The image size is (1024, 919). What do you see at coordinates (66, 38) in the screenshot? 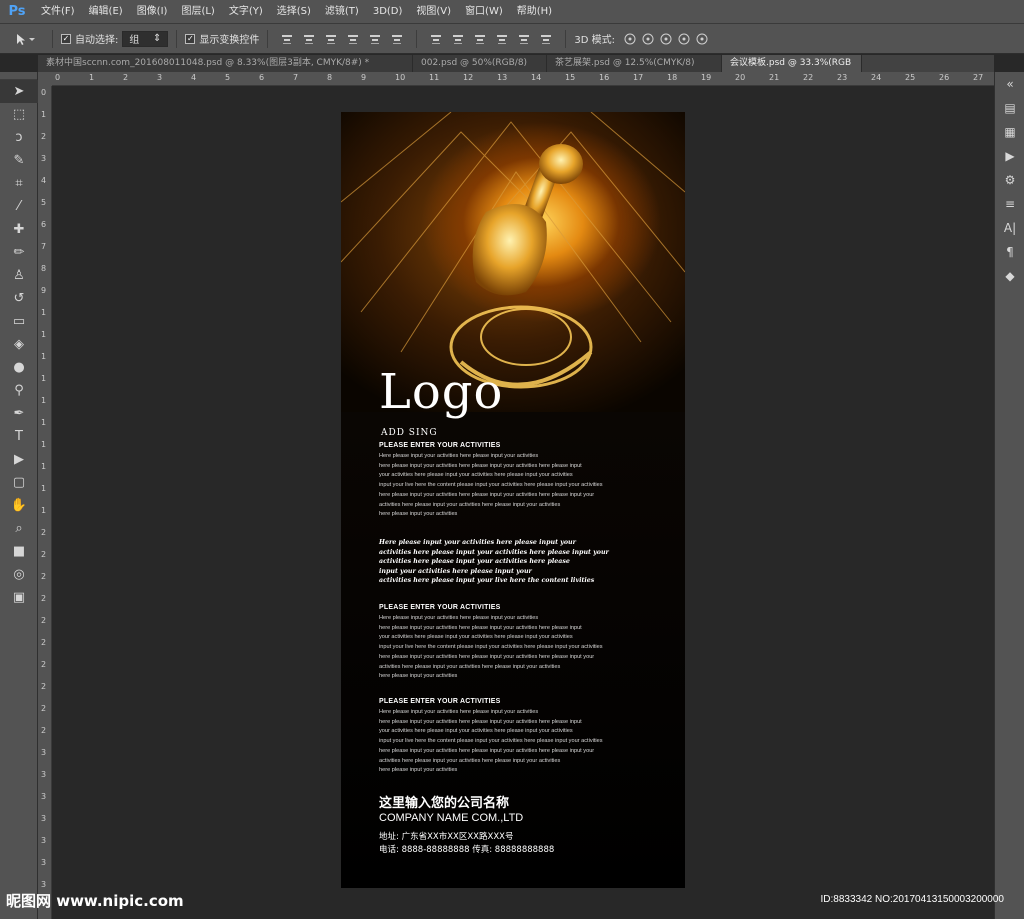
I see `auto-select-checkbox: ✓` at bounding box center [66, 38].